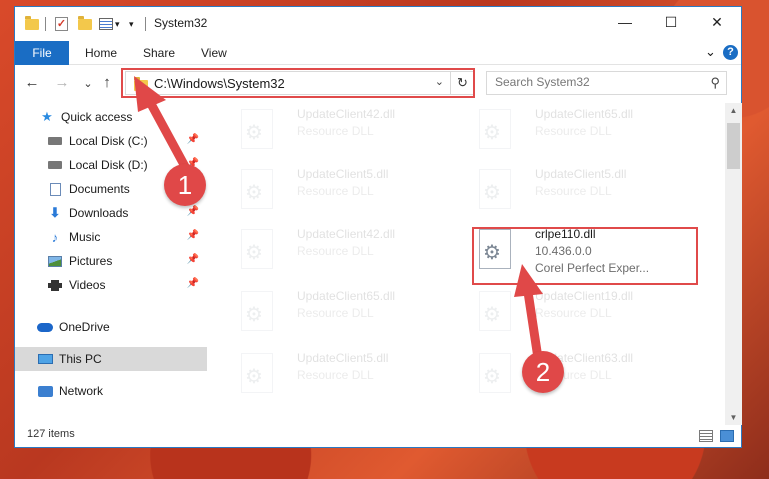 This screenshot has width=769, height=479. Describe the element at coordinates (185, 185) in the screenshot. I see `step-1-badge: 1` at that location.